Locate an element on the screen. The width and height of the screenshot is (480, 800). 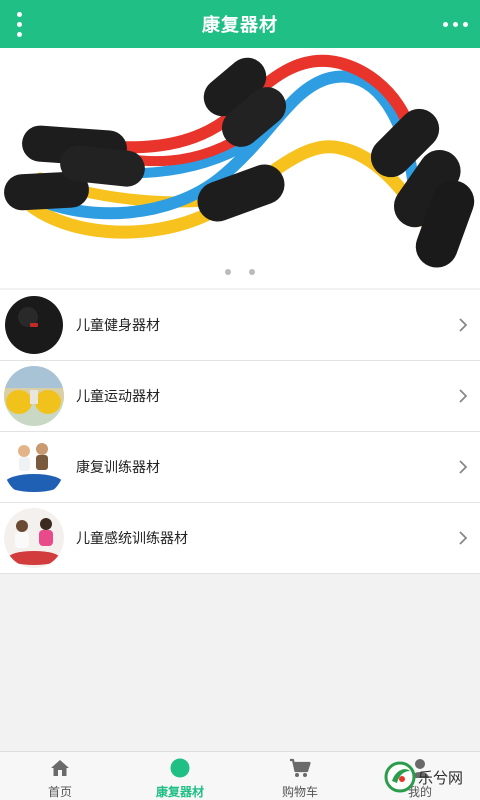
home-icon is located at coordinates (60, 768).